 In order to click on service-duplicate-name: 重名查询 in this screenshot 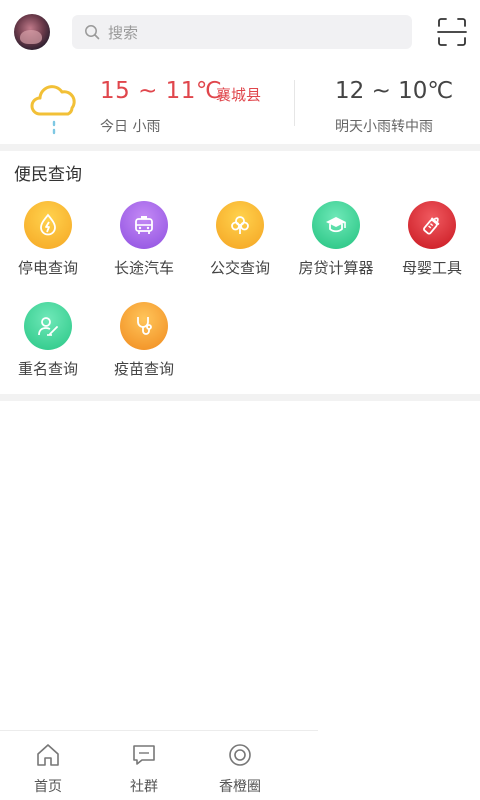, I will do `click(48, 347)`.